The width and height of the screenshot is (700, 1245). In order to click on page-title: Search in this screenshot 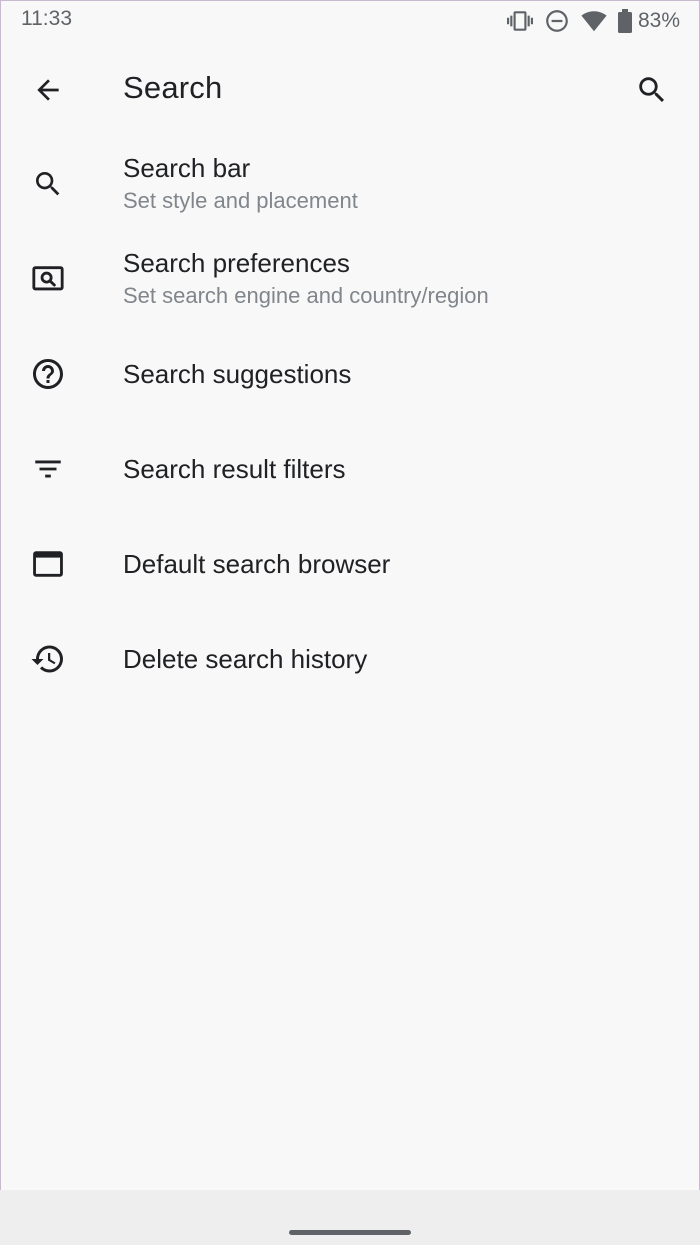, I will do `click(173, 87)`.